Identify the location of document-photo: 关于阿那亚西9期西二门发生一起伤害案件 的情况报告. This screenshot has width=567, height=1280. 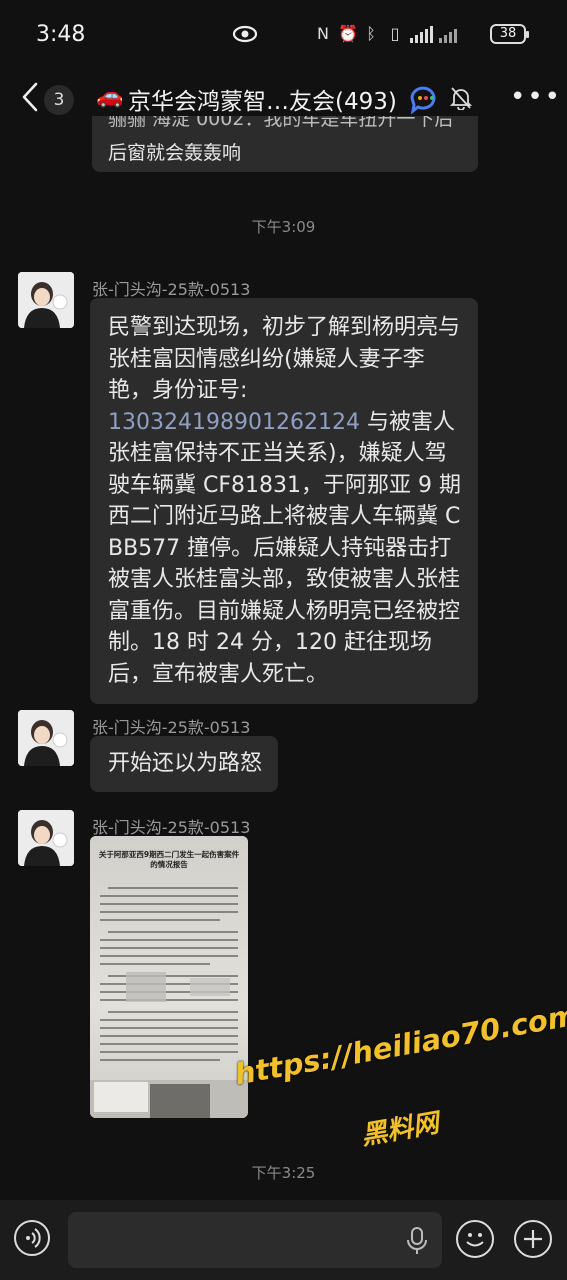
(169, 977).